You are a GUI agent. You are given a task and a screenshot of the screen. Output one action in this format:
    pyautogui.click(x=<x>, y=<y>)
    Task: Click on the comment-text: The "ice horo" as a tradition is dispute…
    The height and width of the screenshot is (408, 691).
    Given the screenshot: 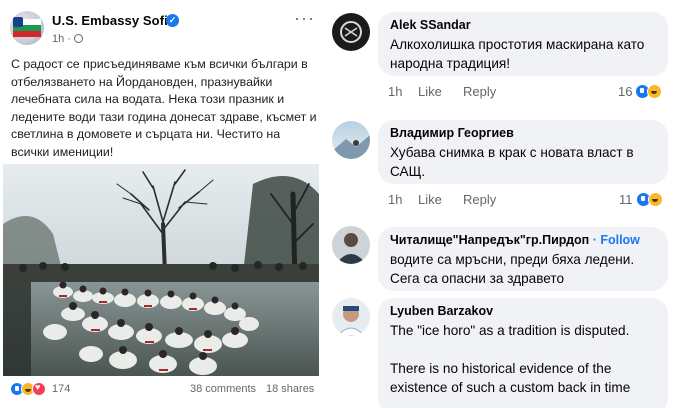 What is the action you would take?
    pyautogui.click(x=510, y=359)
    